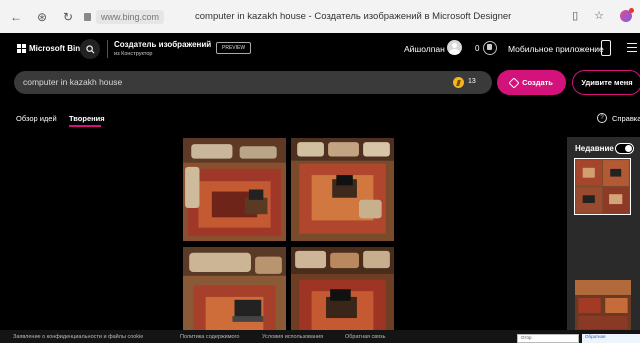 The height and width of the screenshot is (343, 640). What do you see at coordinates (162, 44) in the screenshot?
I see `designer-title: Создатель изображений` at bounding box center [162, 44].